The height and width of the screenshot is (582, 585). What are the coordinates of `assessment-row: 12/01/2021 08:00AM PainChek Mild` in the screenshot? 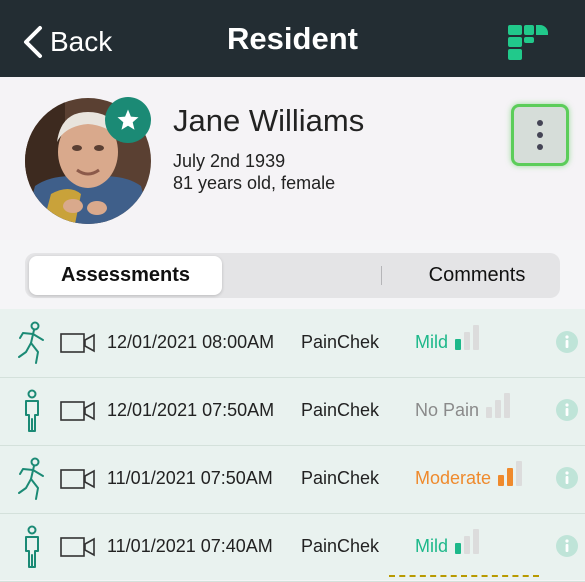 It's located at (292, 343).